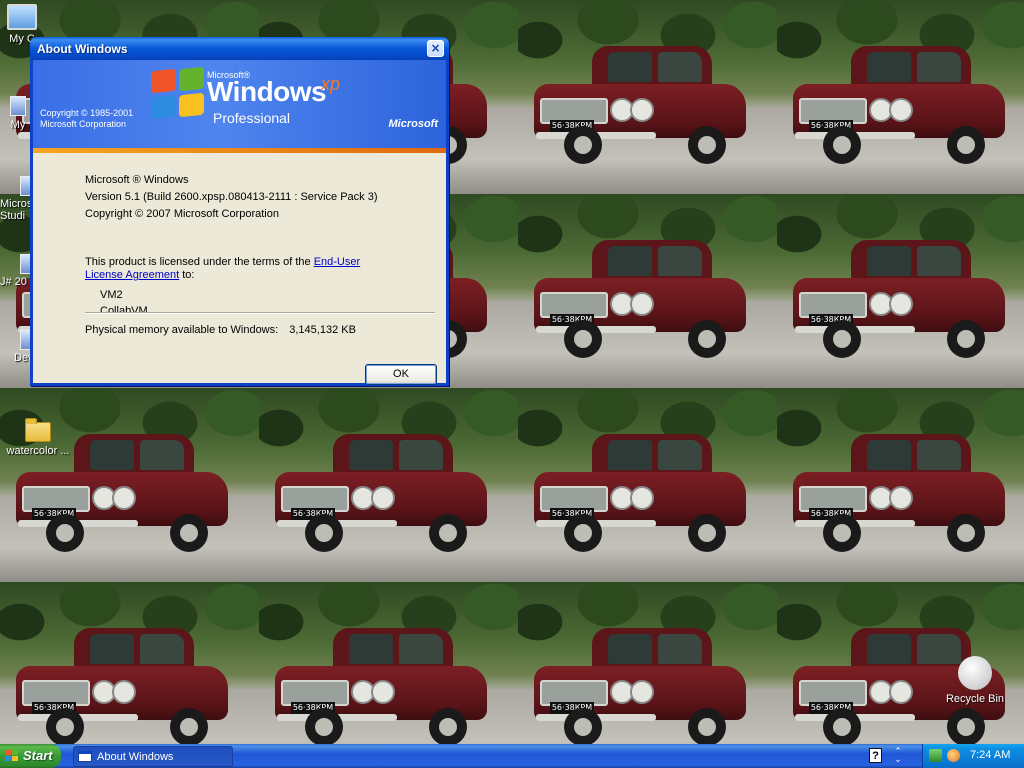  I want to click on computer-icon, so click(22, 17).